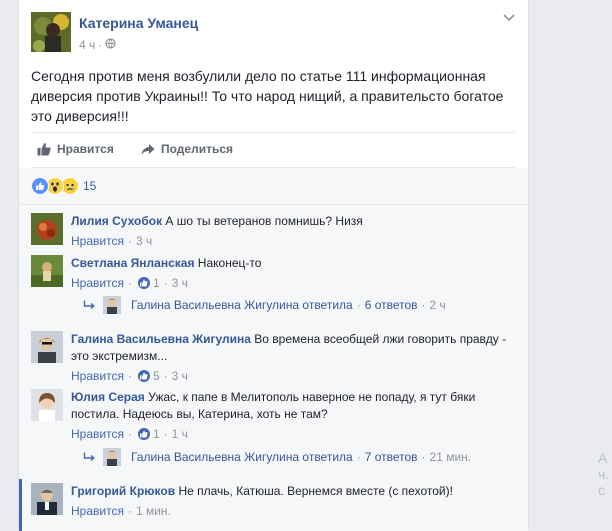  Describe the element at coordinates (197, 149) in the screenshot. I see `share-label: Поделиться` at that location.